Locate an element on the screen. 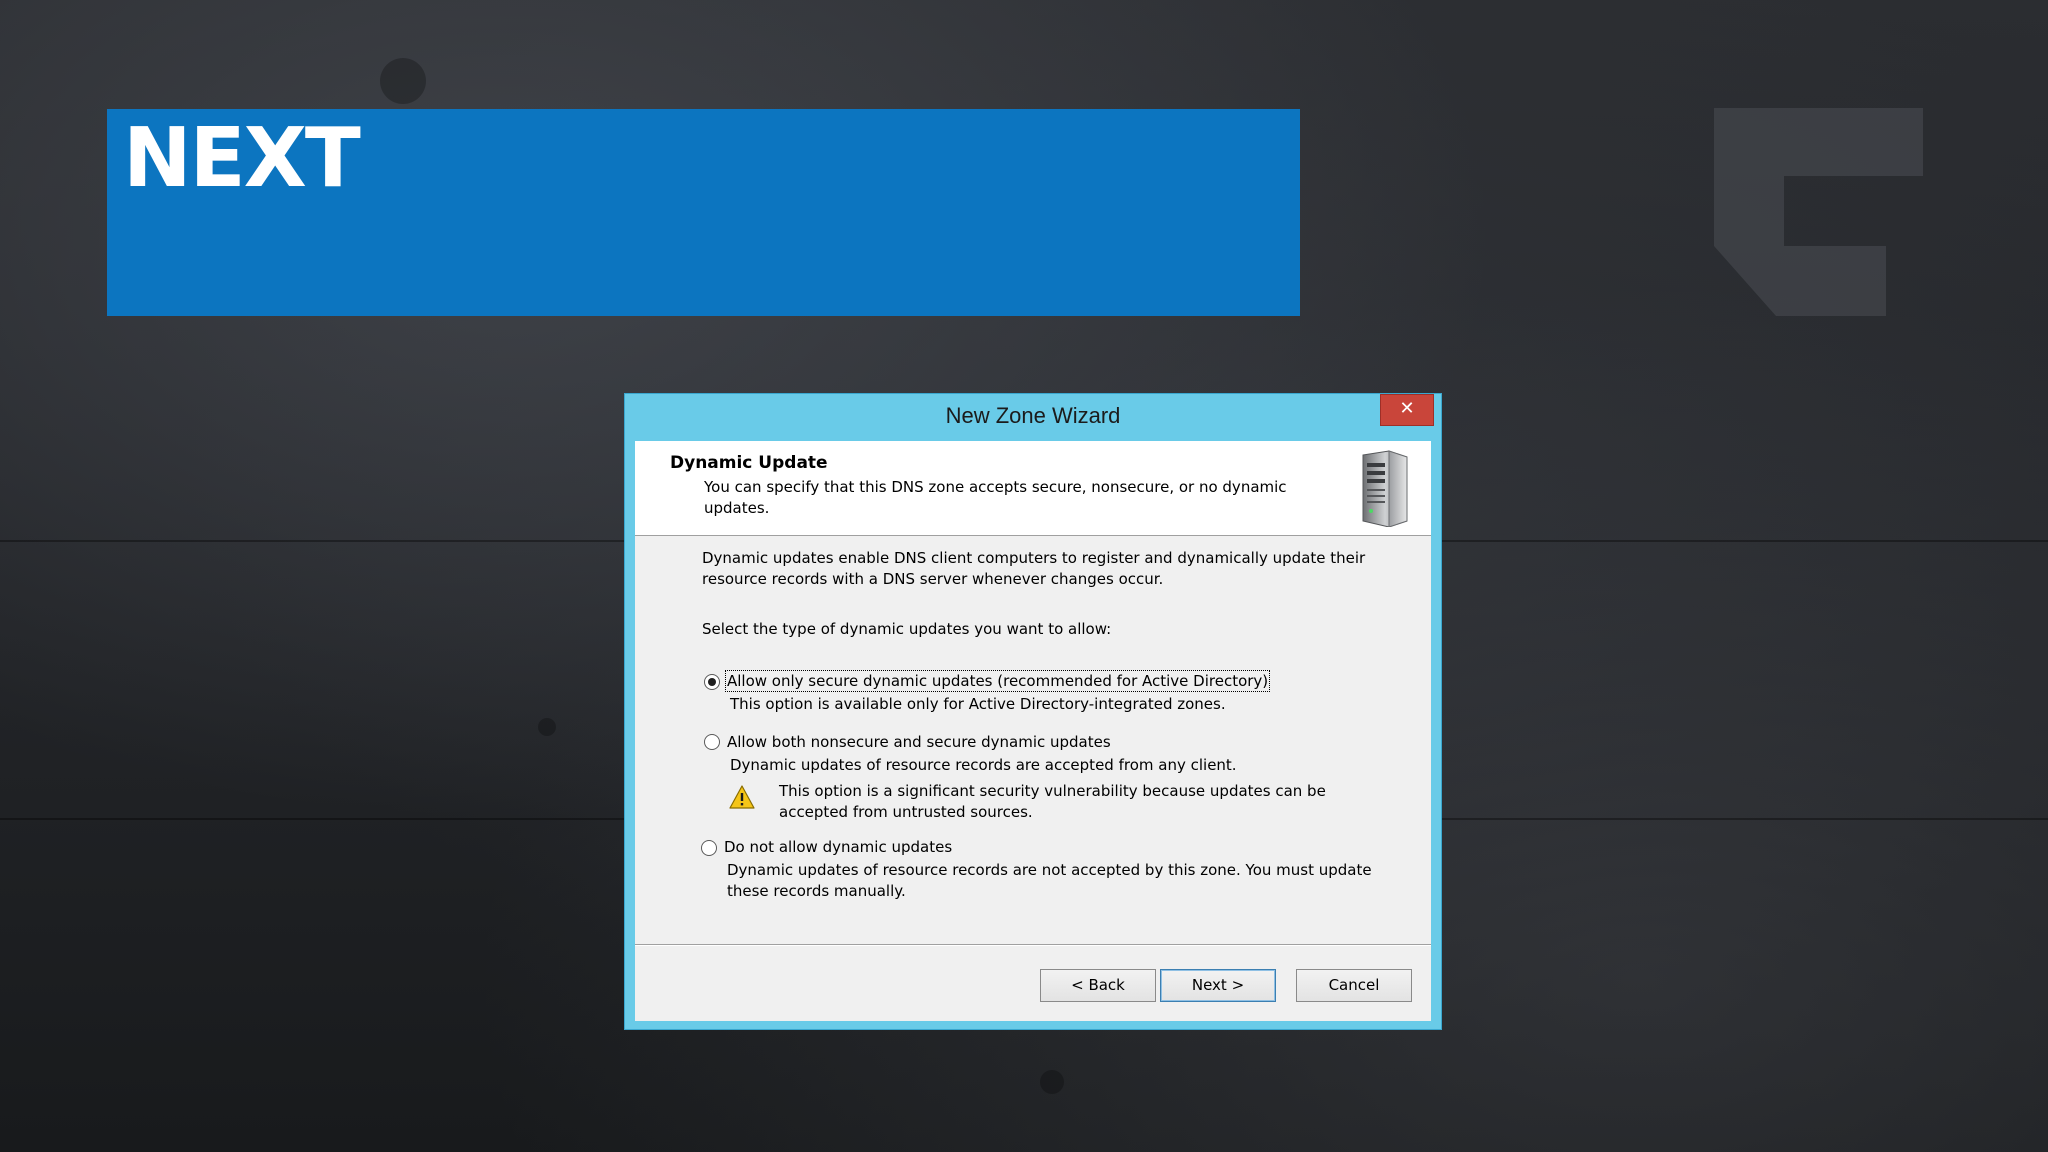 This screenshot has width=2048, height=1152. cancel-button: Cancel is located at coordinates (1354, 985).